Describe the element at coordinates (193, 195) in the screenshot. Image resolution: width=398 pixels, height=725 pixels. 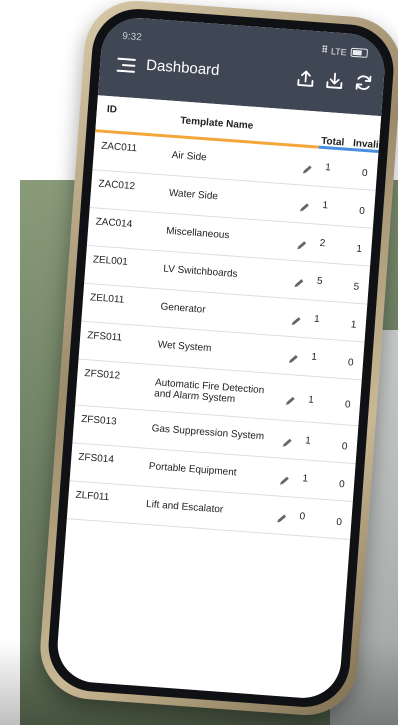
I see `row-template-name: Water Side` at that location.